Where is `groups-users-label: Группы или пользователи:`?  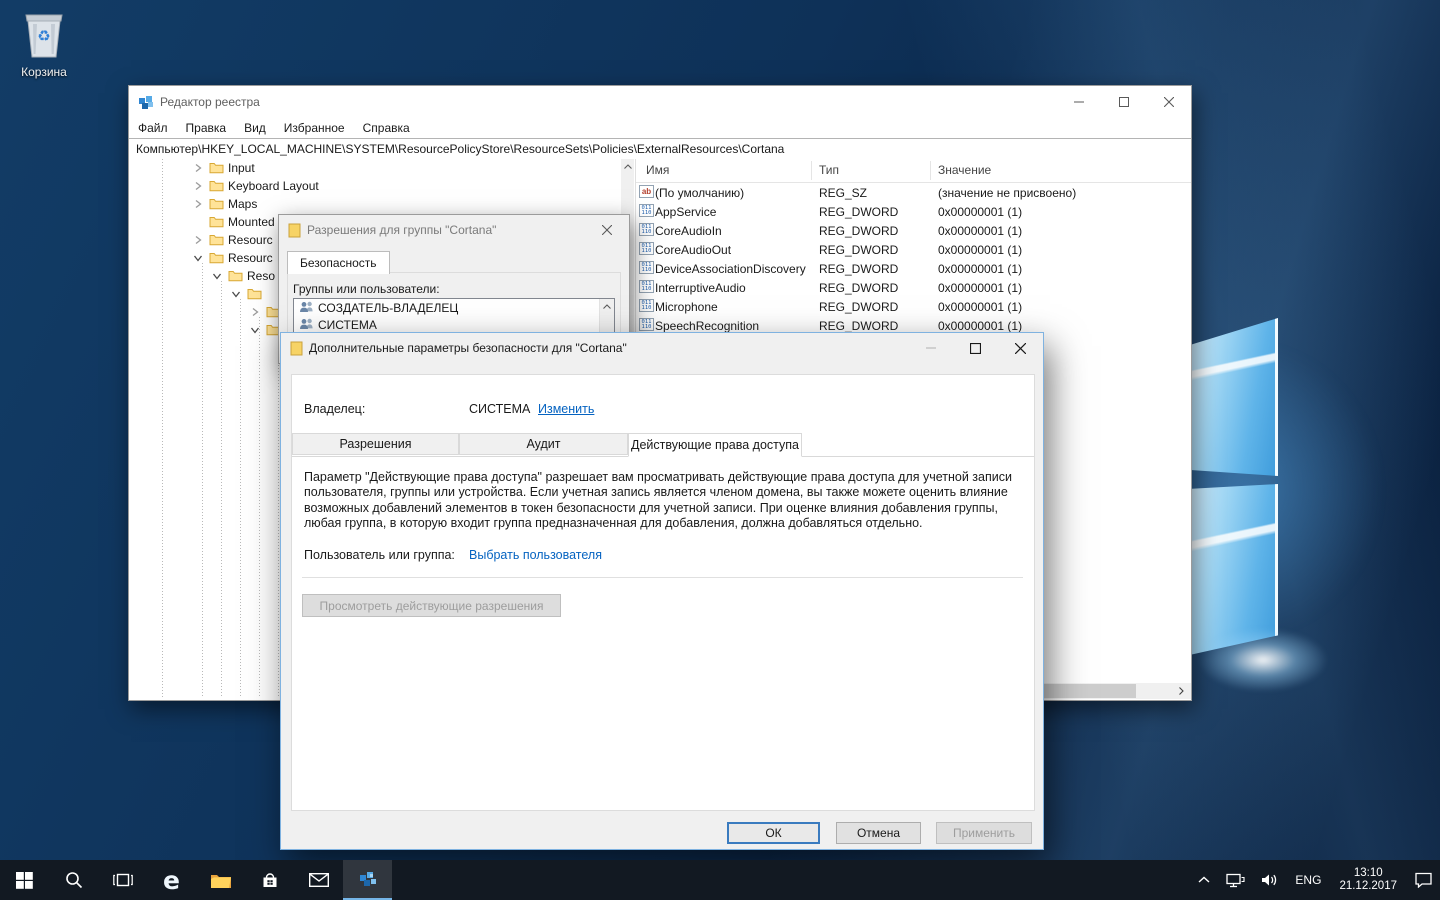
groups-users-label: Группы или пользователи: is located at coordinates (366, 289).